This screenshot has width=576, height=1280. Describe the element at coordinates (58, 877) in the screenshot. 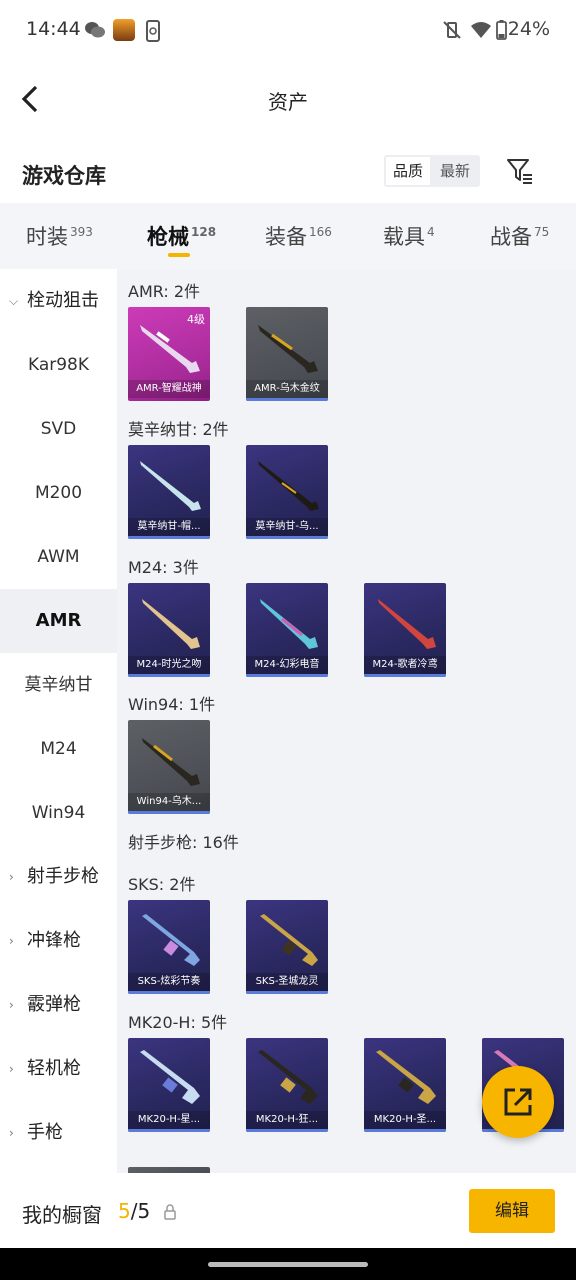

I see `sidebar-item-marksman: › 射手步枪` at that location.